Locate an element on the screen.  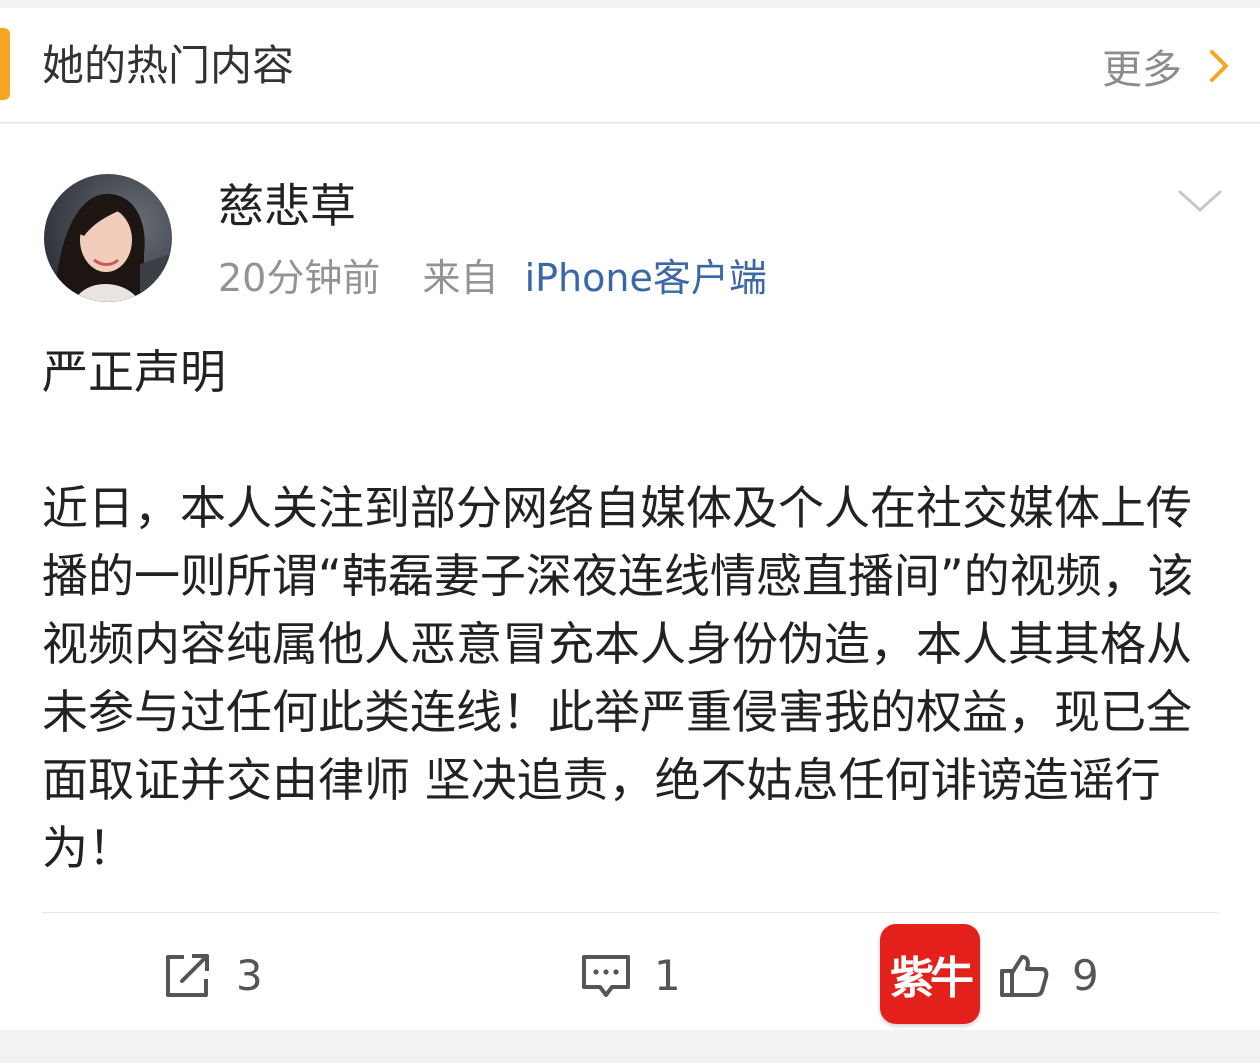
more-button: 更多 is located at coordinates (1168, 66).